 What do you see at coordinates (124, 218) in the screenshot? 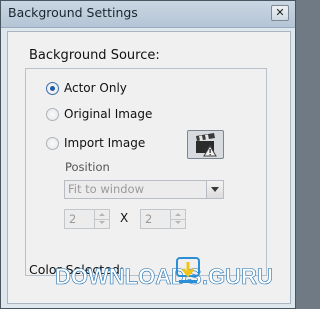
I see `grid-separator: X` at bounding box center [124, 218].